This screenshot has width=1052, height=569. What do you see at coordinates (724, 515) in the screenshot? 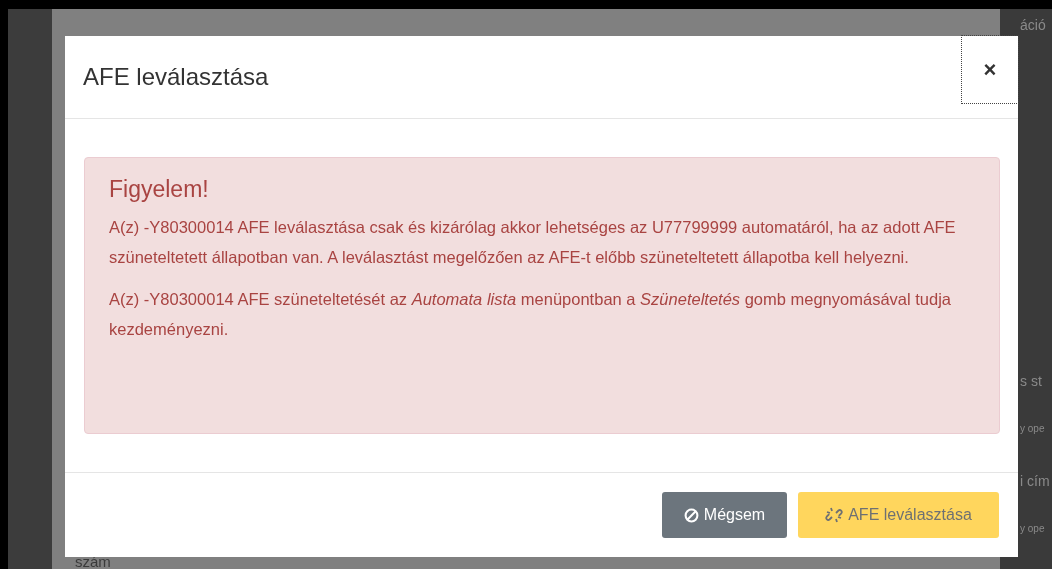
I see `cancel-button: Mégsem` at bounding box center [724, 515].